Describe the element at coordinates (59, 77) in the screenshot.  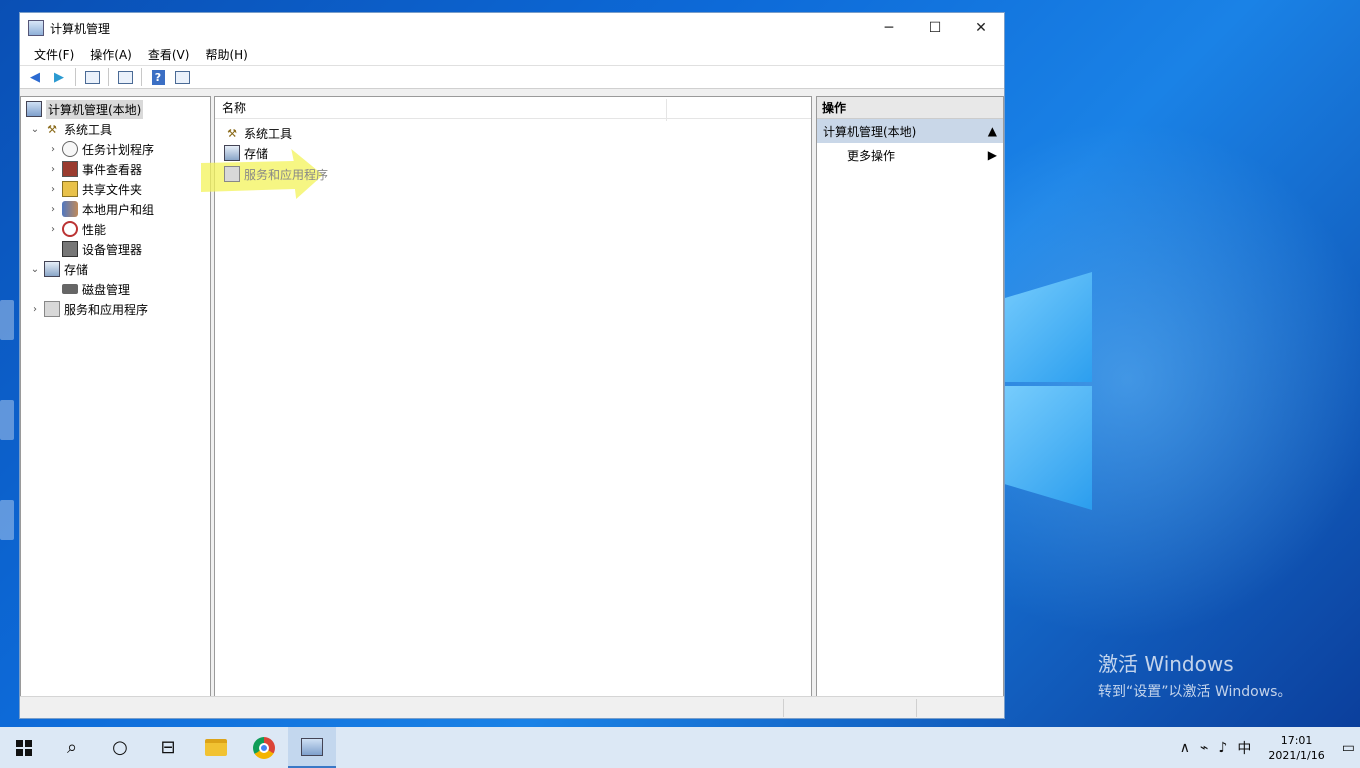
I see `forward-button: ▶` at that location.